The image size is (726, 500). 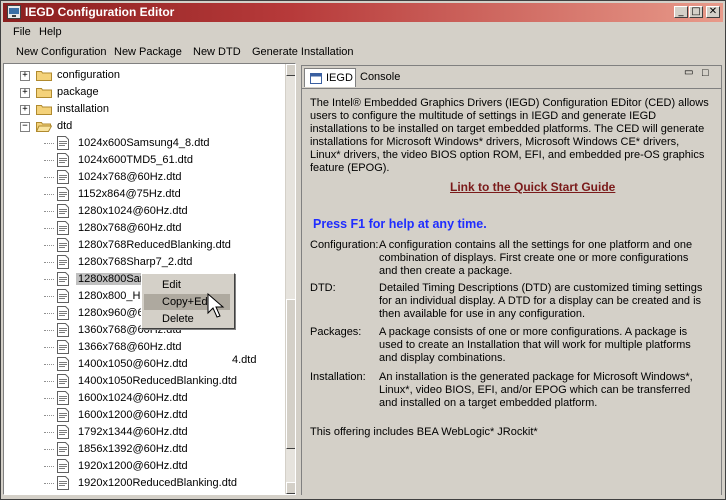 What do you see at coordinates (323, 288) in the screenshot?
I see `term-dtd: DTD:` at bounding box center [323, 288].